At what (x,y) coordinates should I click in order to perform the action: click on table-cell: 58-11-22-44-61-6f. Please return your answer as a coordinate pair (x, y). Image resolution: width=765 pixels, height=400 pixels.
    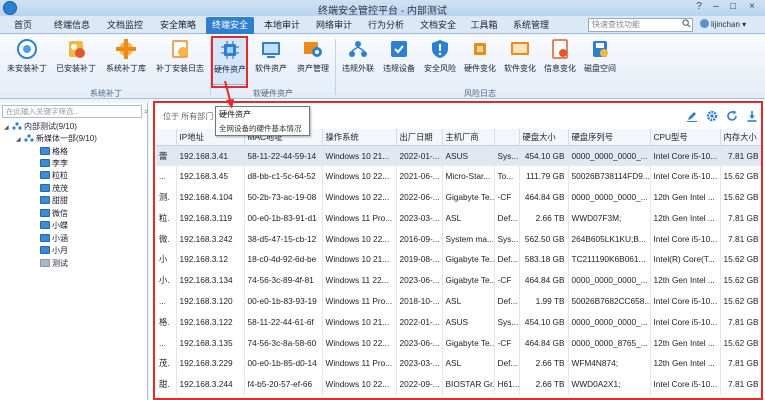
    Looking at the image, I should click on (283, 322).